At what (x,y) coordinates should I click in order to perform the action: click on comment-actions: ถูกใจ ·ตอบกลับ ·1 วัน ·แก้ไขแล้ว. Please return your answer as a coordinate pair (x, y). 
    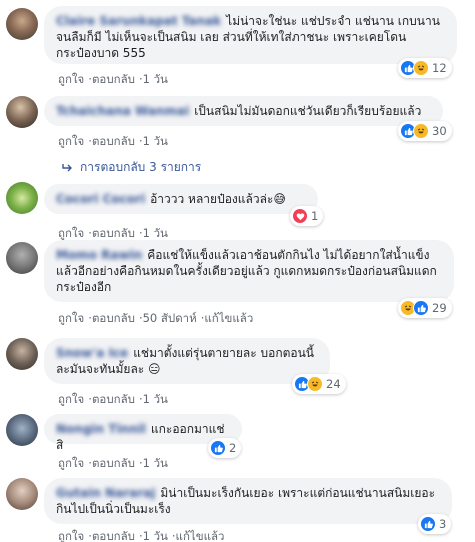
    Looking at the image, I should click on (141, 535).